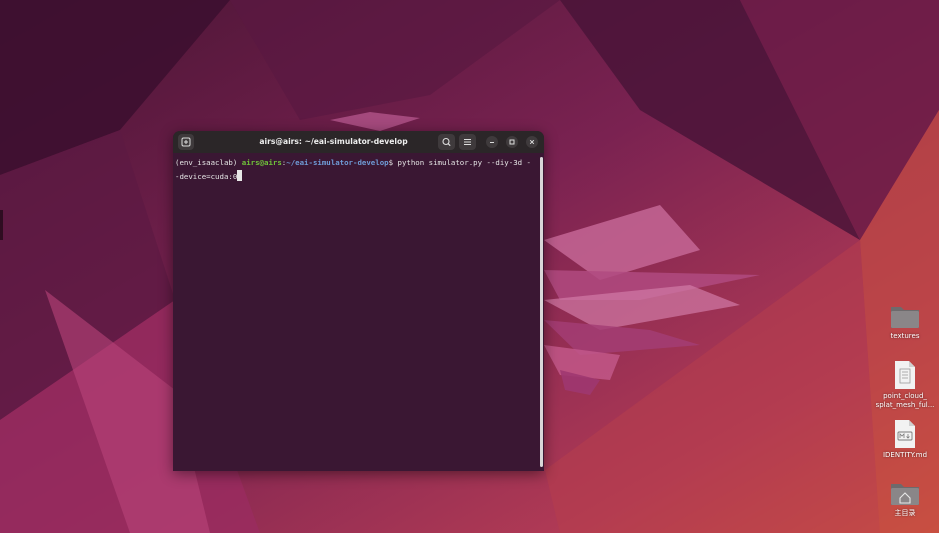  I want to click on desktop-item-label: 主目录, so click(905, 513).